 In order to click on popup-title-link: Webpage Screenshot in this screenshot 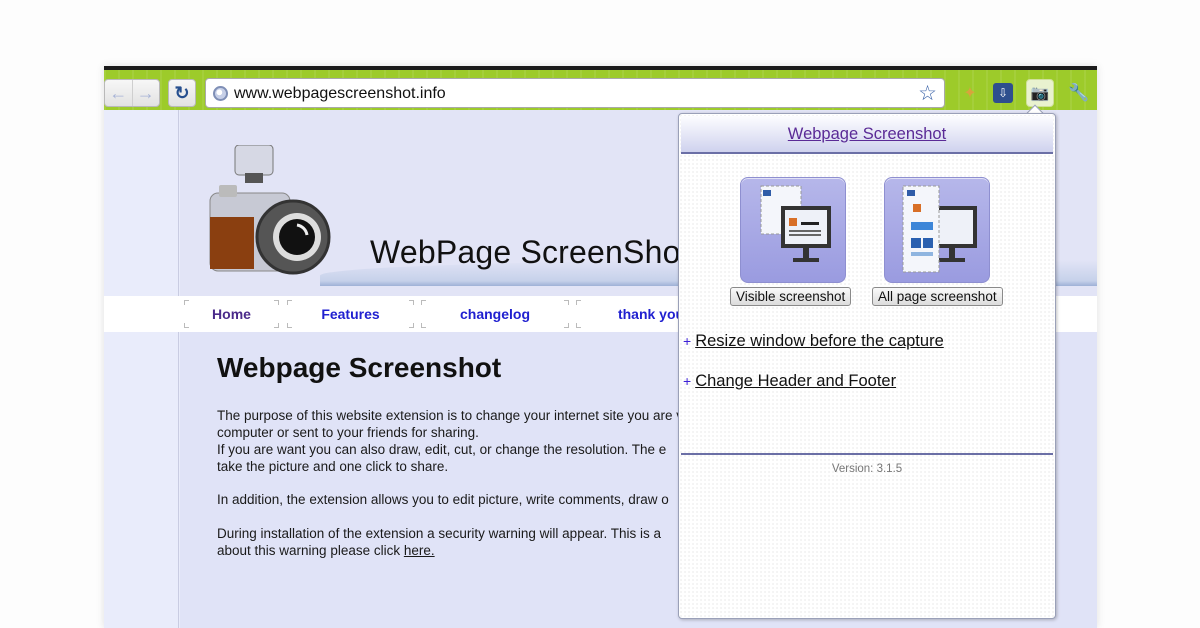, I will do `click(867, 134)`.